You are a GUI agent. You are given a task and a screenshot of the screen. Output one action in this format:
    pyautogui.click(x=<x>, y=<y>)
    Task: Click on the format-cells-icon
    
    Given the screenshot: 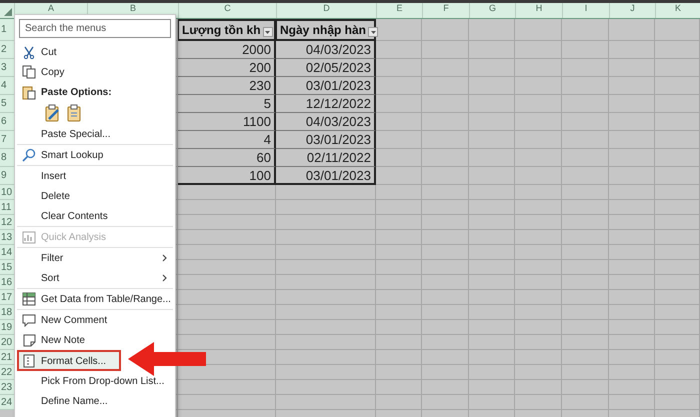 What is the action you would take?
    pyautogui.click(x=29, y=361)
    